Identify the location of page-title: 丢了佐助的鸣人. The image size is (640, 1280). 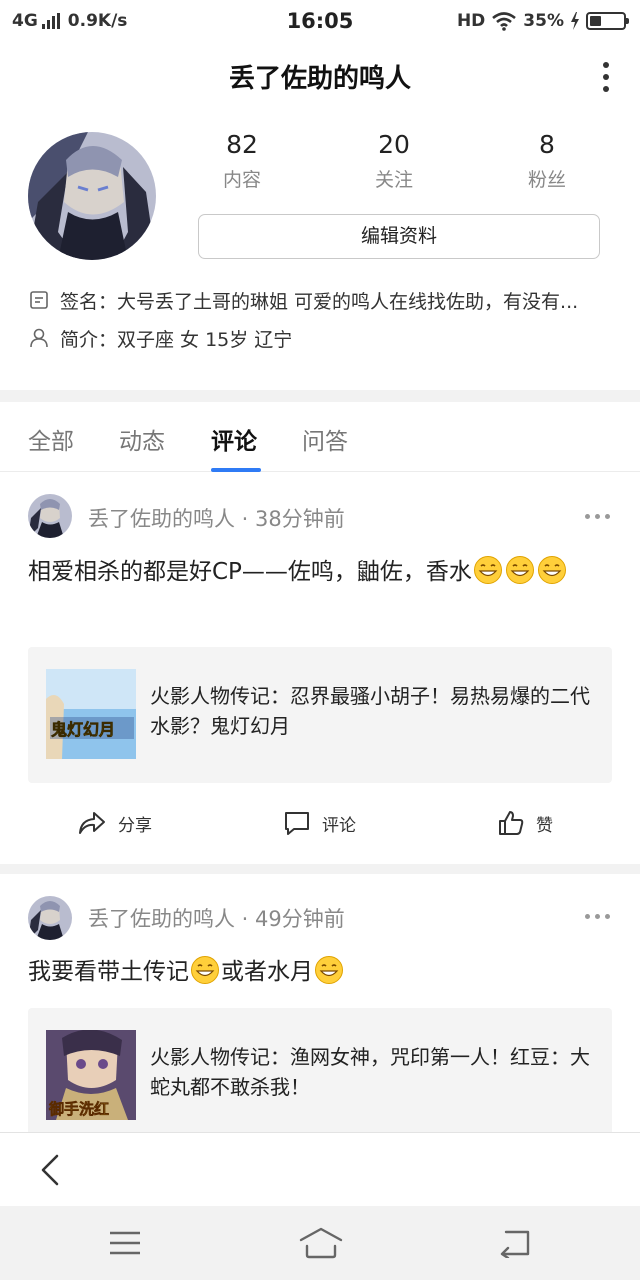
(319, 79).